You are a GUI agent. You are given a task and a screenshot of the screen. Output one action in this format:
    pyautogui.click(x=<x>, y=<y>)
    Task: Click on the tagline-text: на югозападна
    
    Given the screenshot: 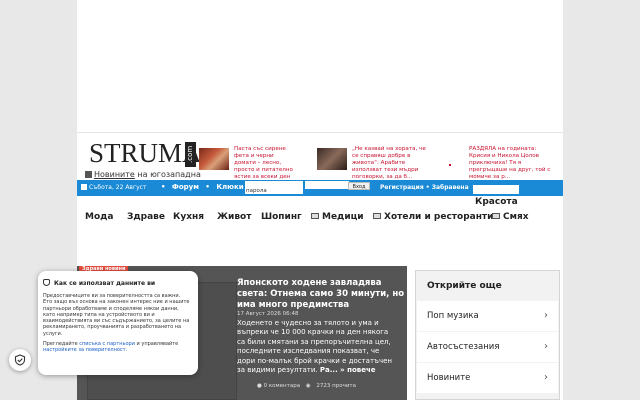 What is the action you would take?
    pyautogui.click(x=167, y=174)
    